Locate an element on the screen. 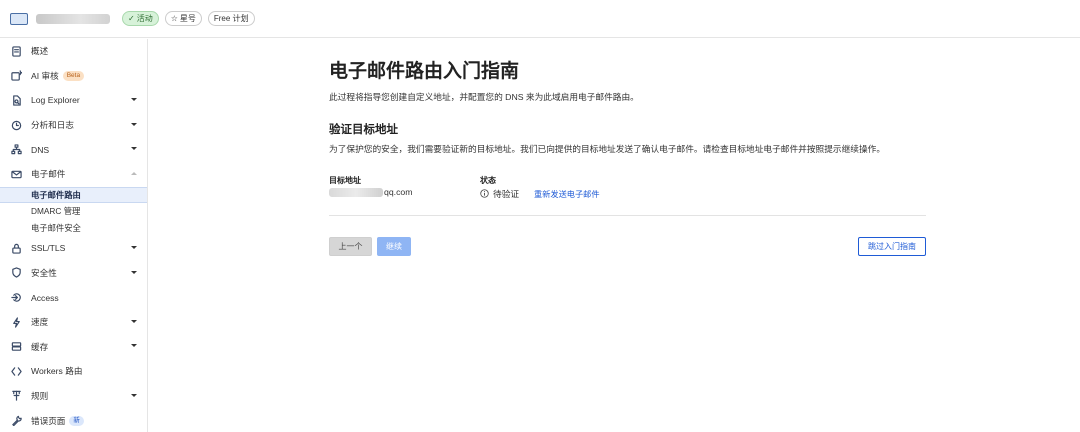 This screenshot has width=1080, height=432. sidebar-item-dns: DNS is located at coordinates (73, 149).